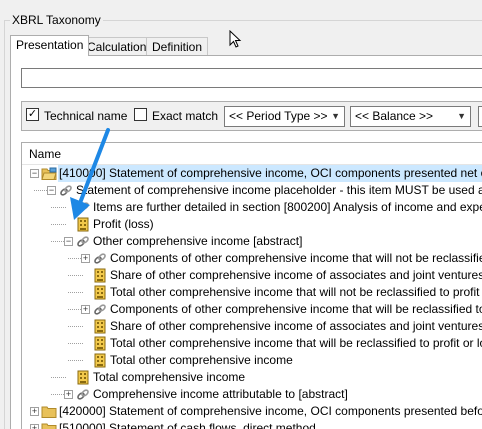 The image size is (482, 429). Describe the element at coordinates (235, 39) in the screenshot. I see `mouse-cursor-icon` at that location.